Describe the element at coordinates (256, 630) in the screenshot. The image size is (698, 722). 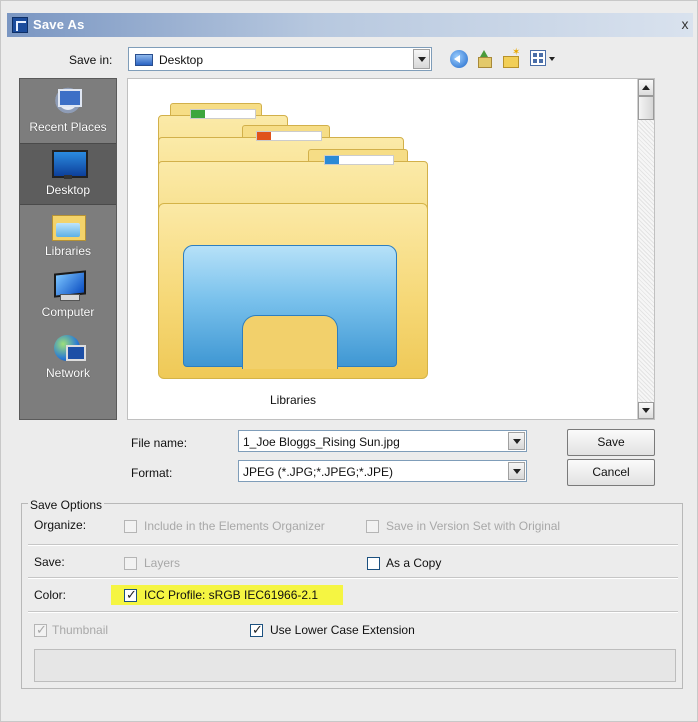
I see `lowercase-extension-checkbox` at that location.